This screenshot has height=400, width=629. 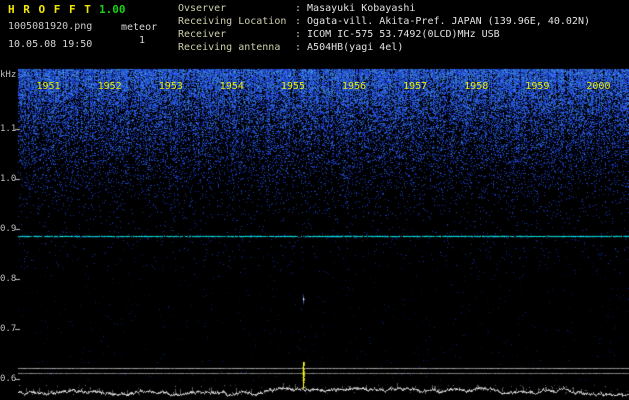 I want to click on time-label: 1954, so click(x=231, y=86).